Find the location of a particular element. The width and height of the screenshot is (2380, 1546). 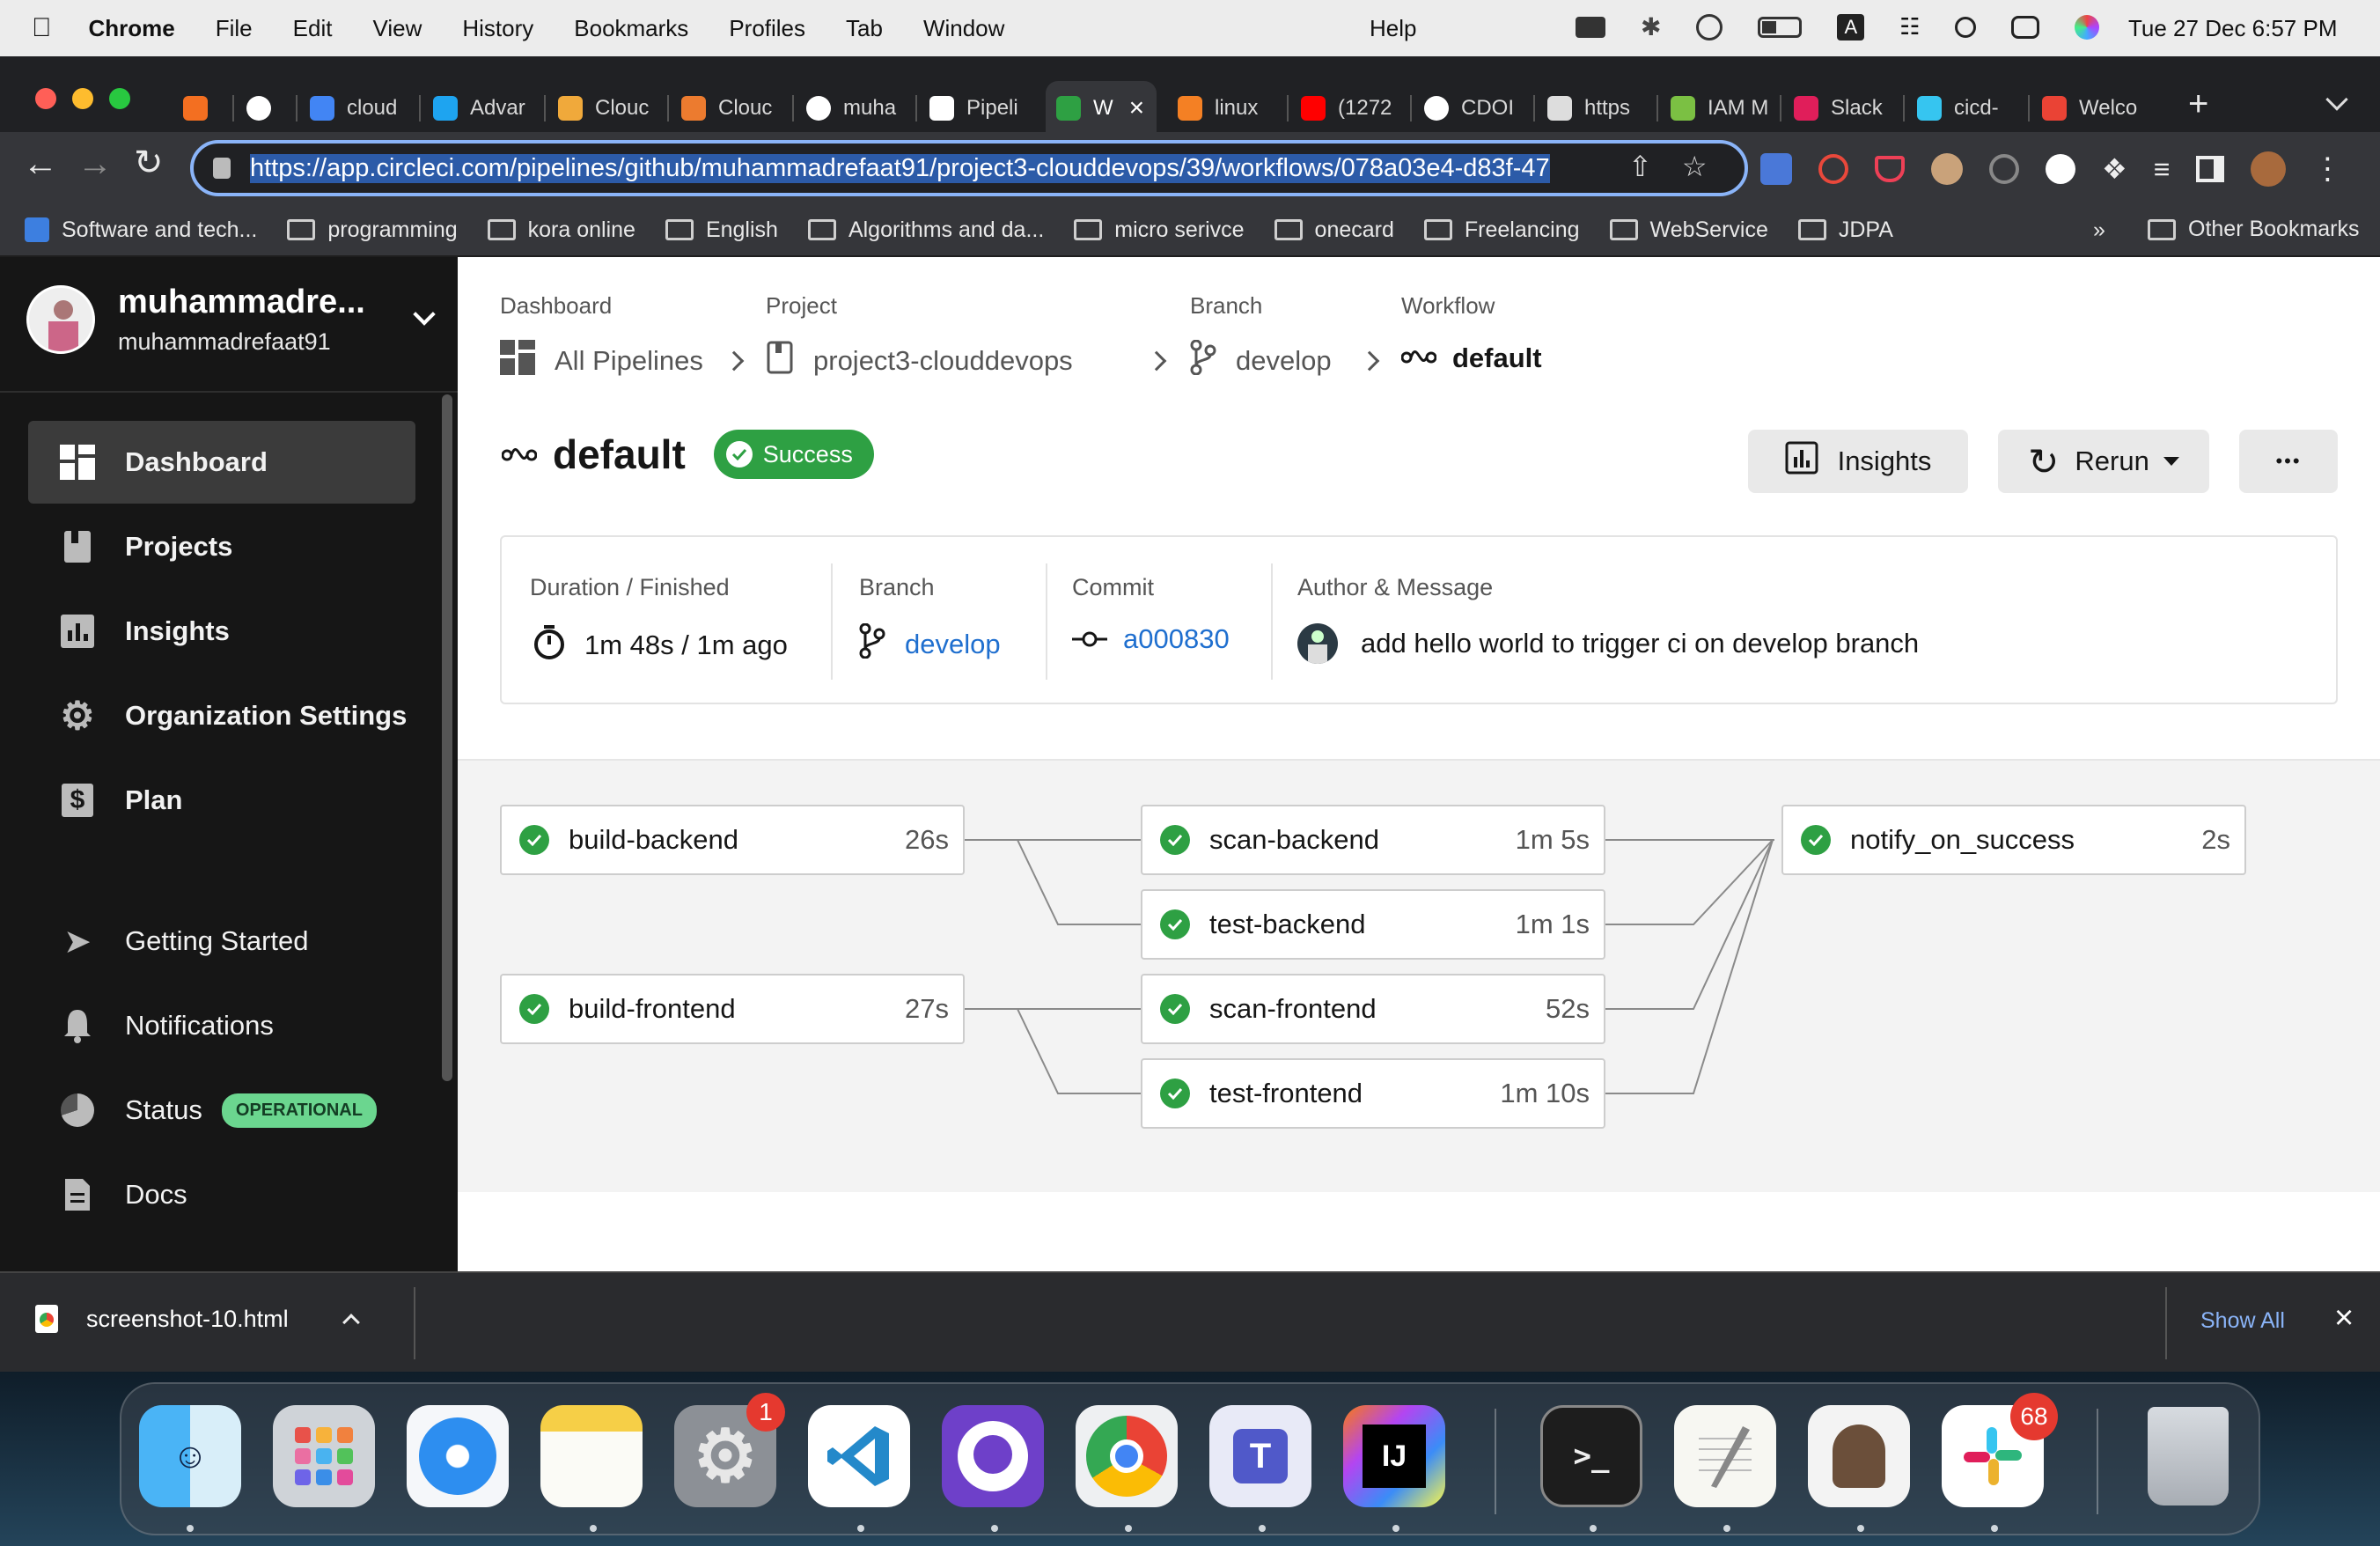

docker-icon is located at coordinates (1590, 27).